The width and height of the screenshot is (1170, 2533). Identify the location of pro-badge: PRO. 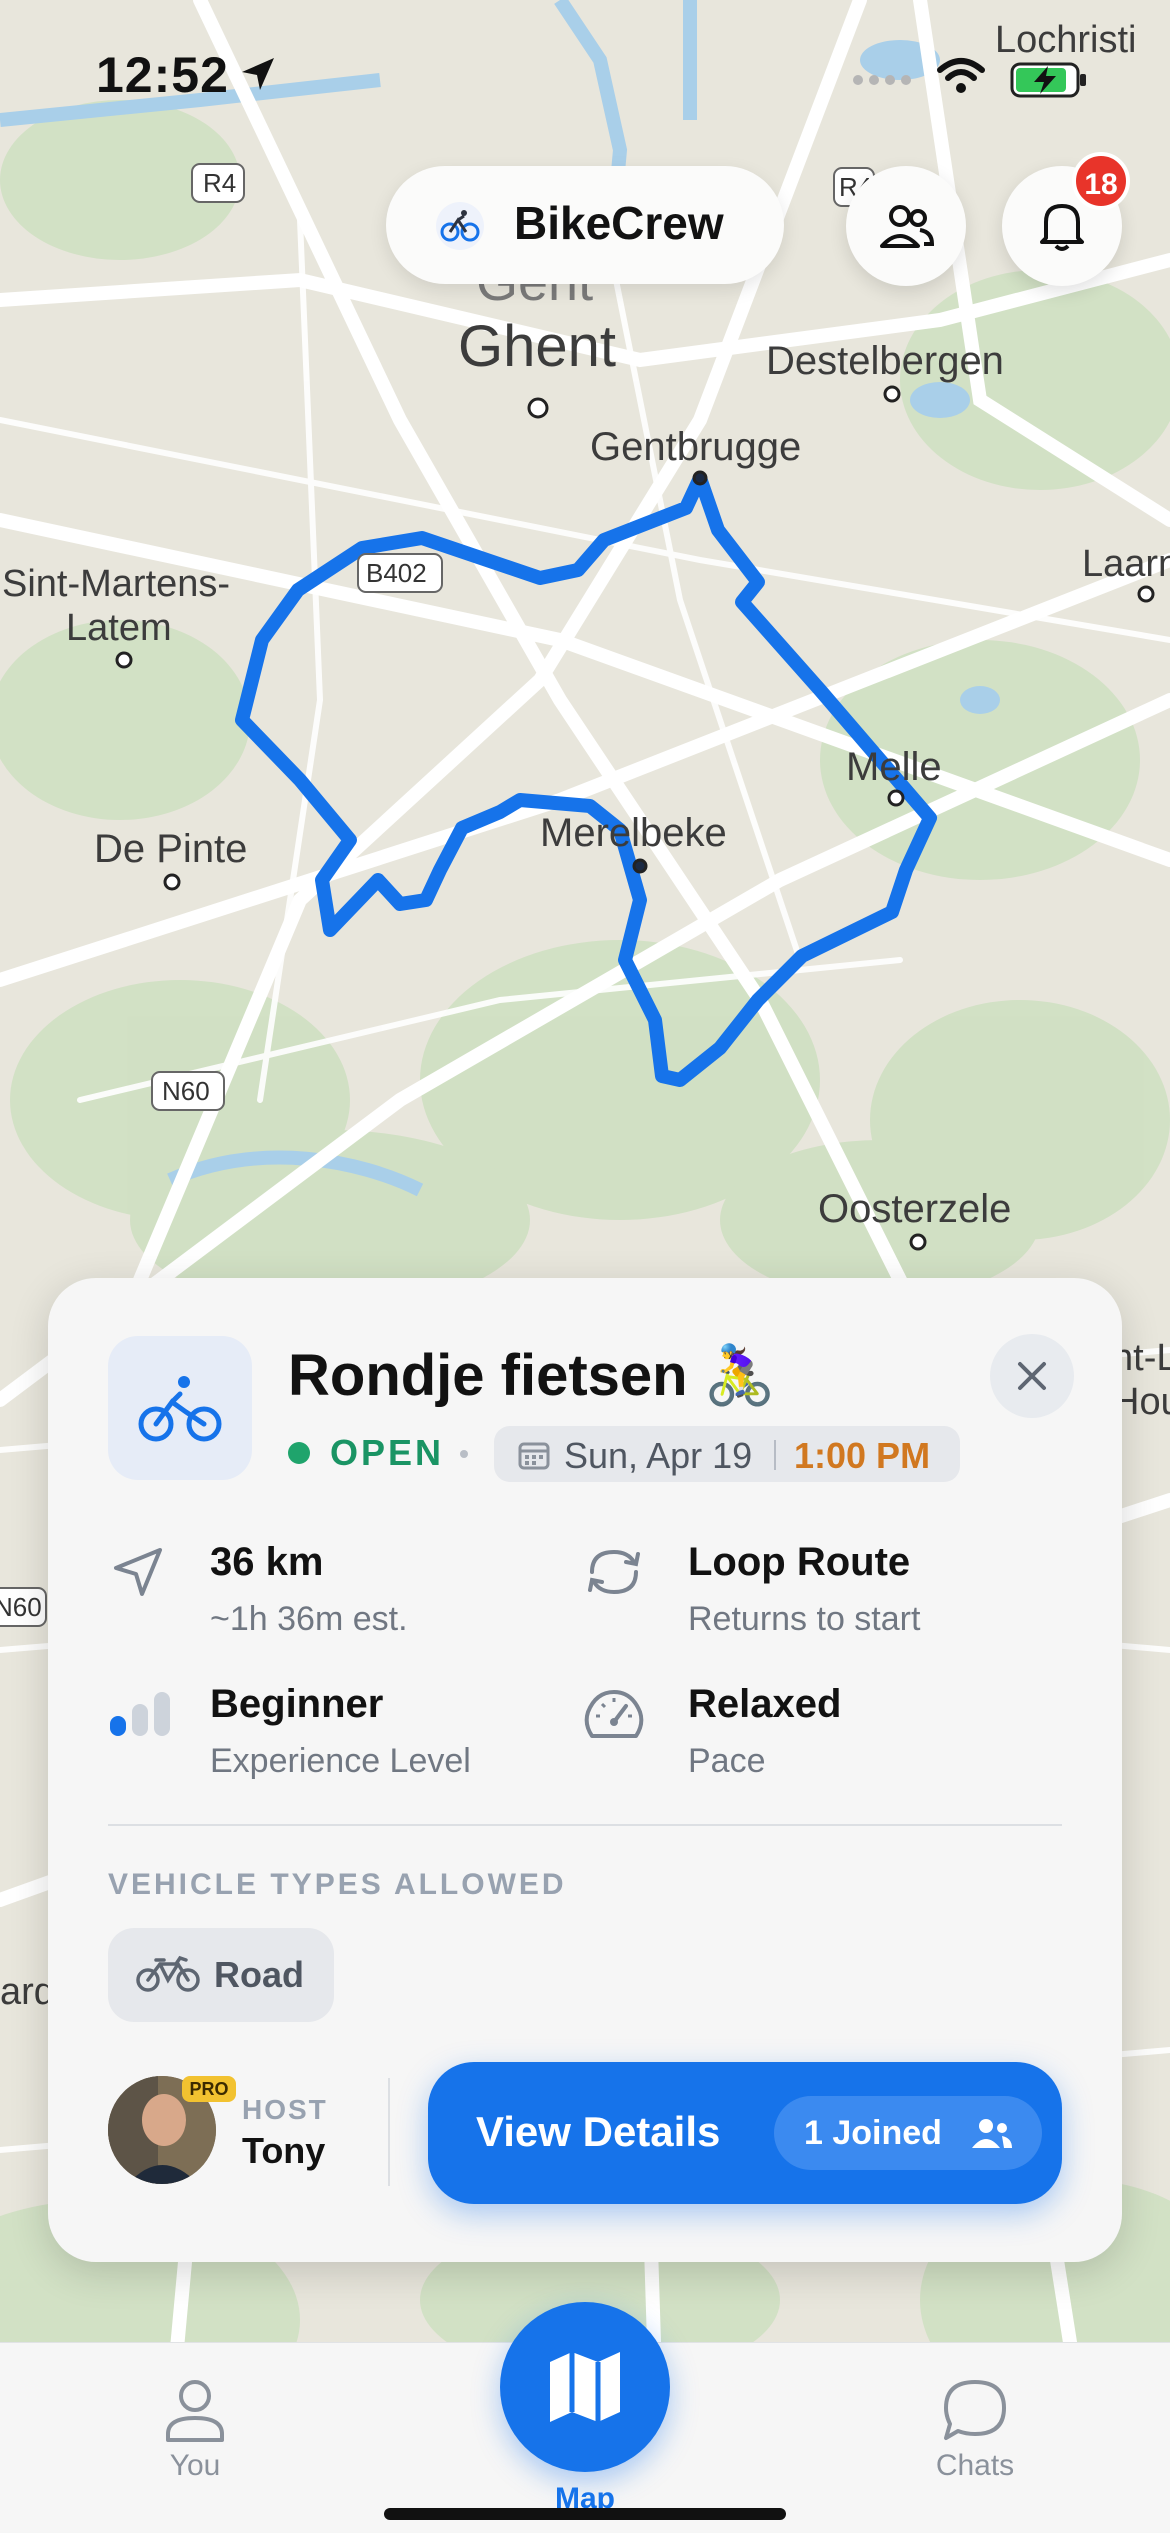
(209, 2089).